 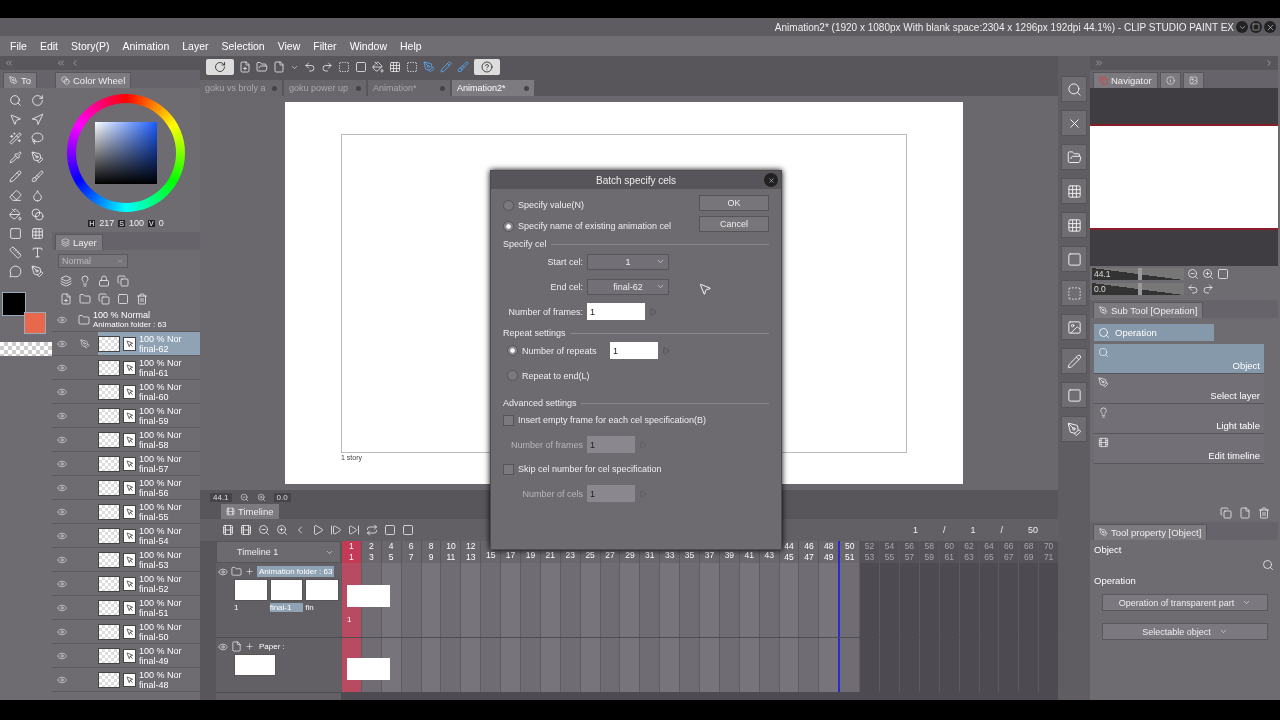 What do you see at coordinates (149, 583) in the screenshot?
I see `layer-row: 100 % Nor final-52` at bounding box center [149, 583].